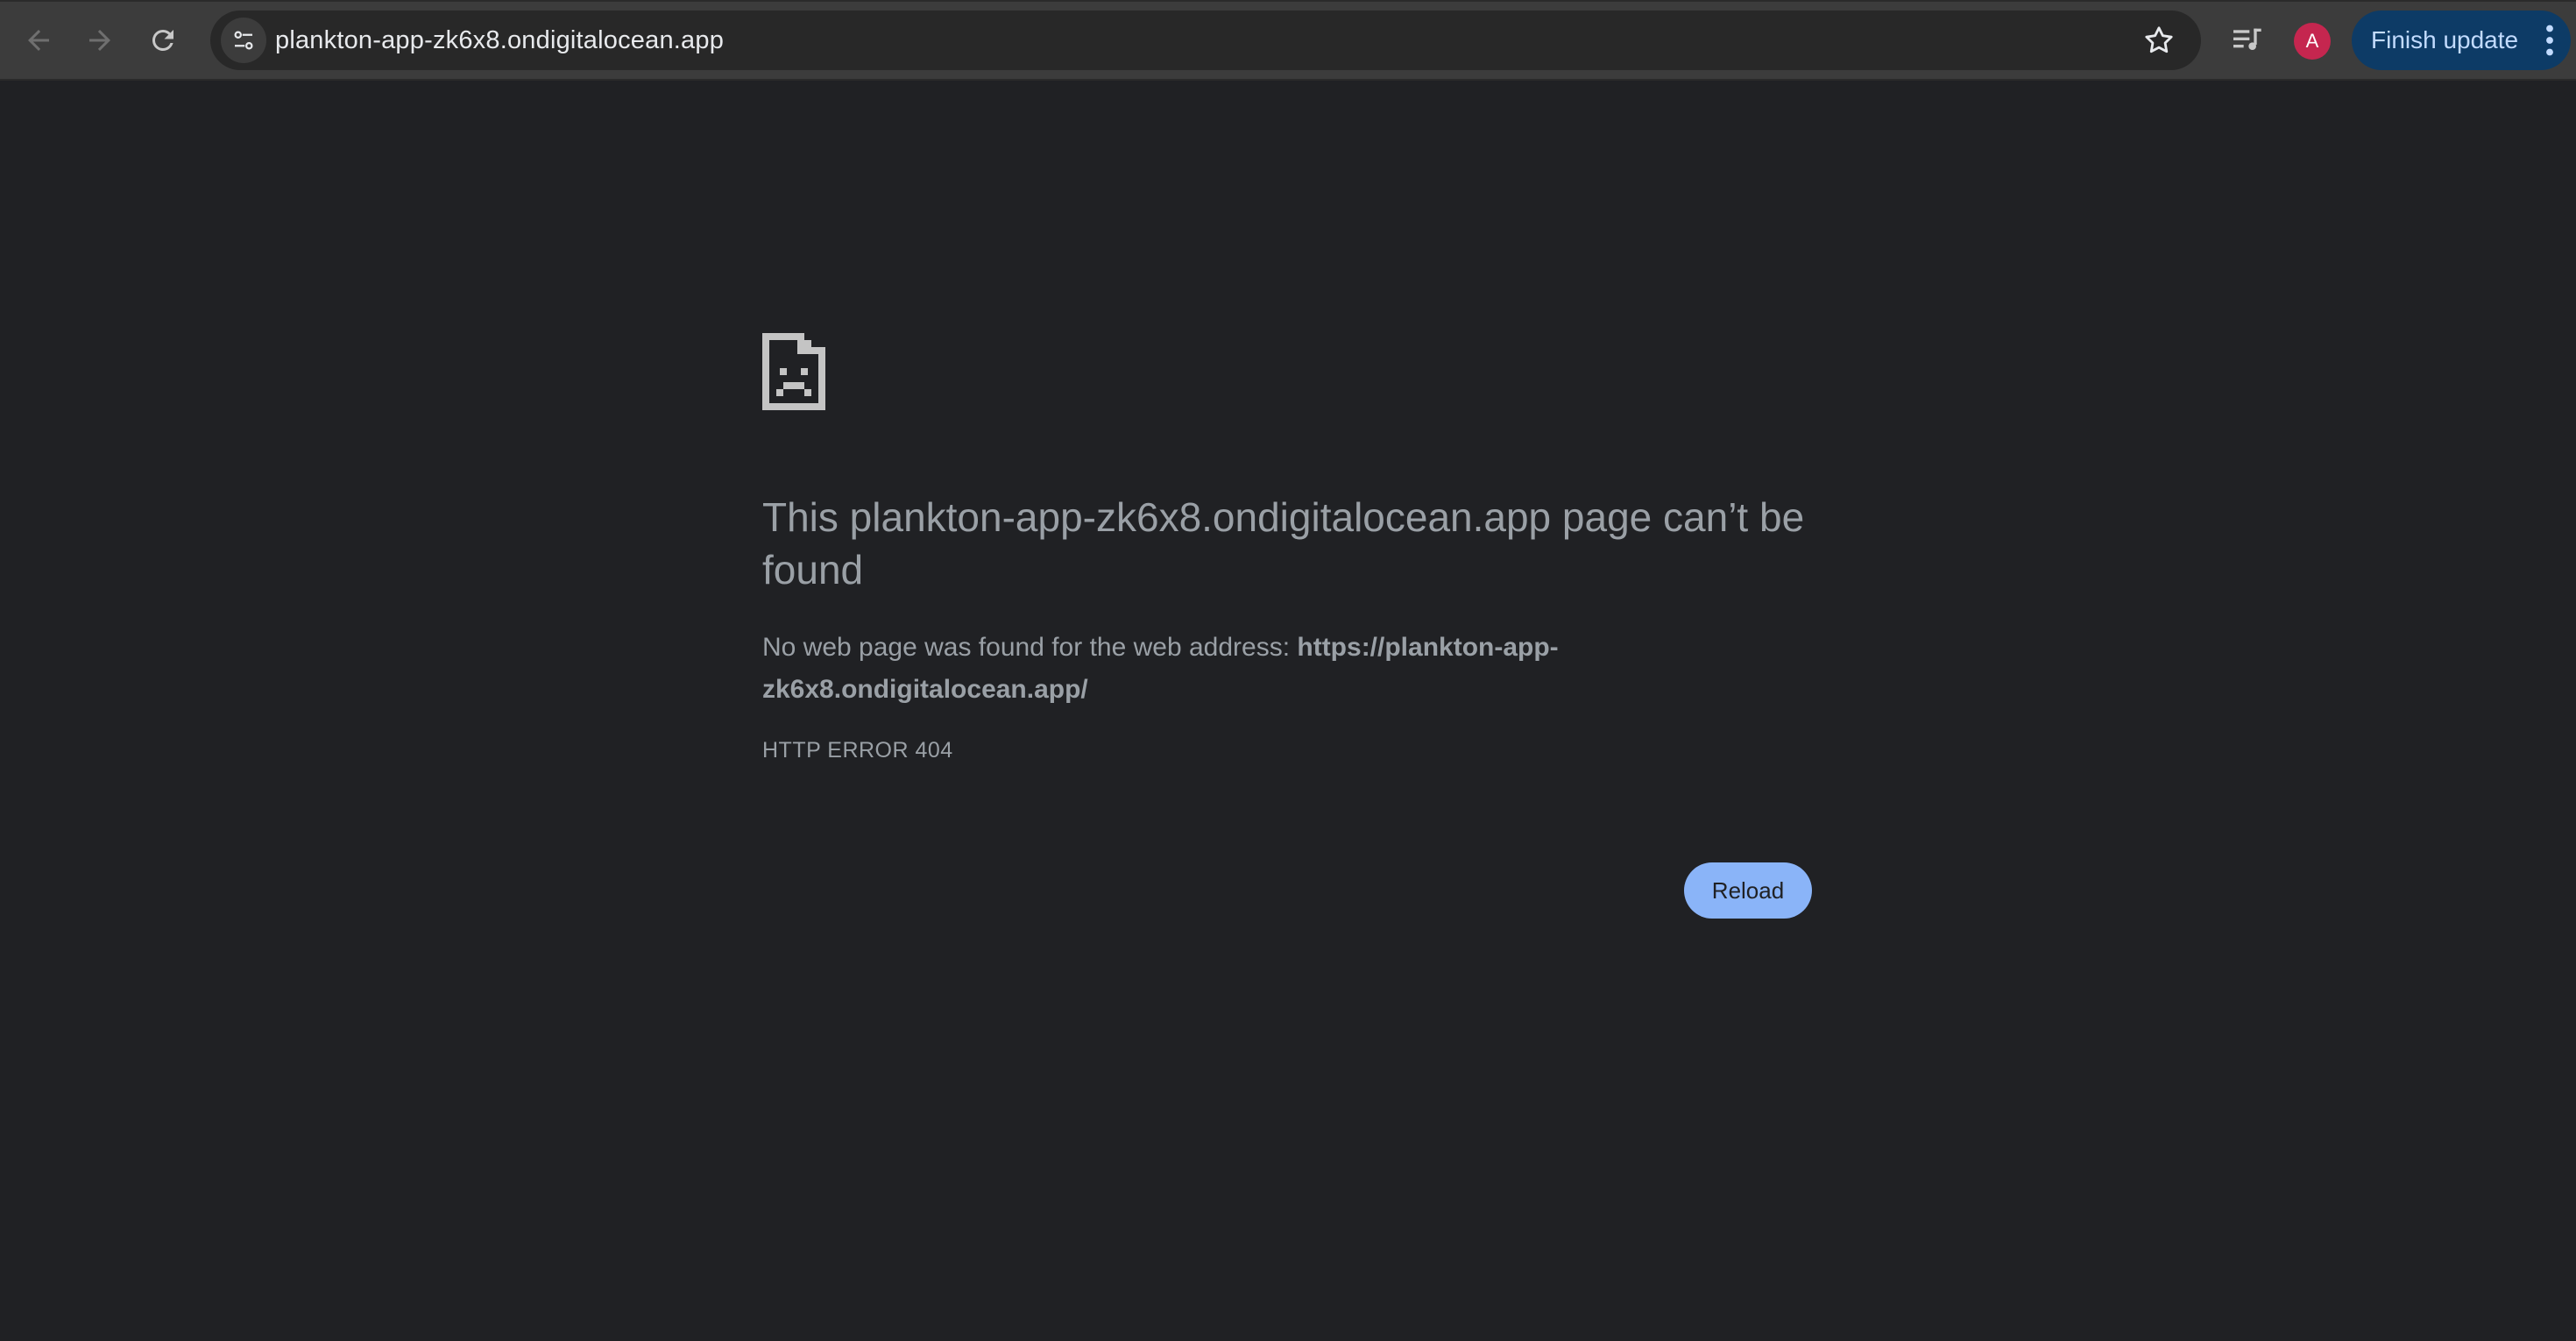 This screenshot has width=2576, height=1341. I want to click on finish-update-button: Finish update, so click(2461, 40).